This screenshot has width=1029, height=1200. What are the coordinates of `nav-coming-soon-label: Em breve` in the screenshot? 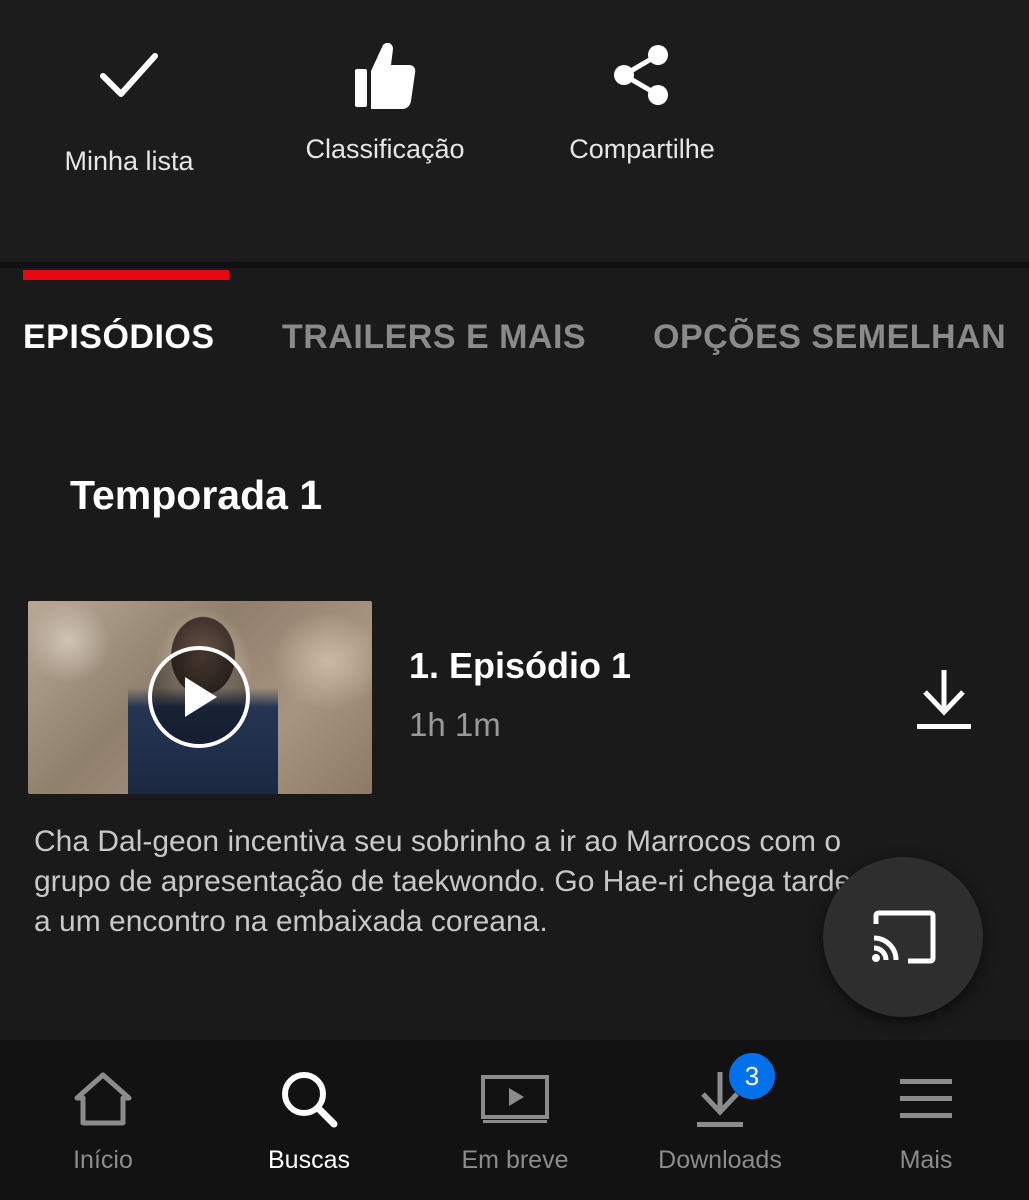 It's located at (515, 1160).